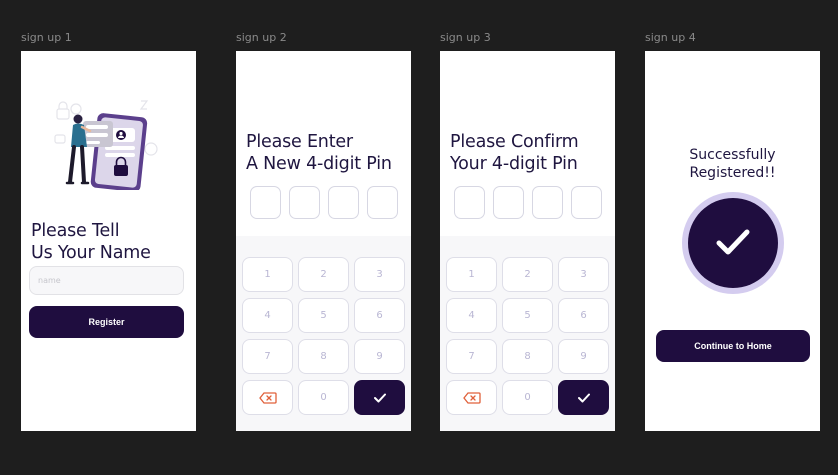  I want to click on frame-label-signup-1: sign up 1, so click(46, 37).